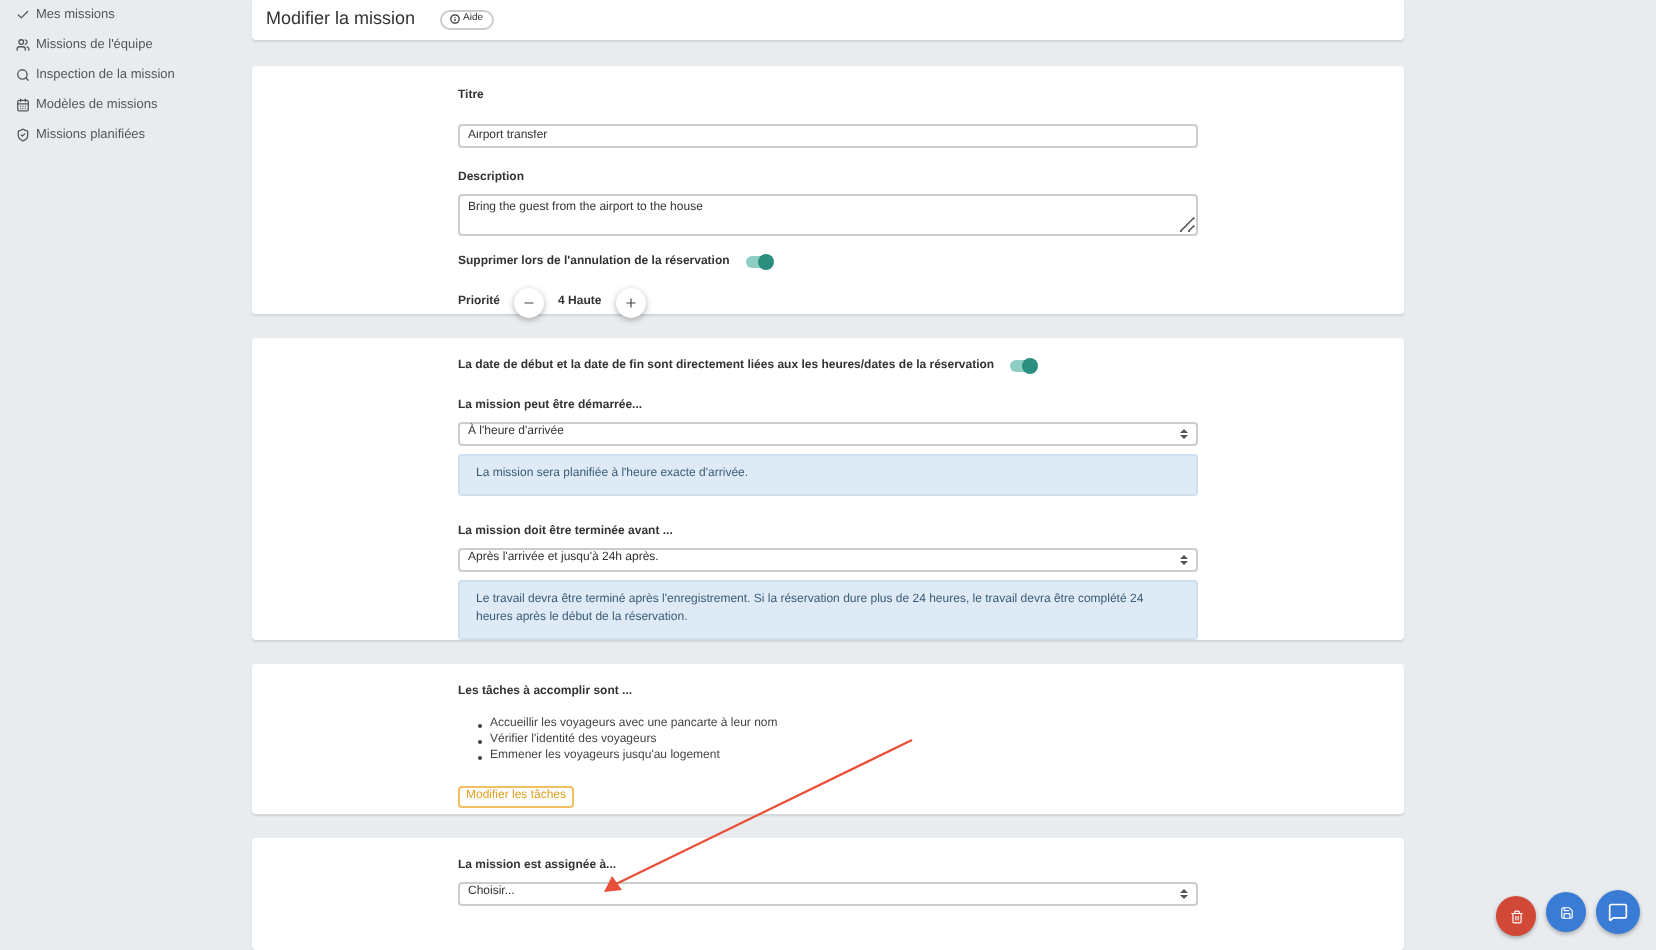  I want to click on chat-button, so click(1618, 912).